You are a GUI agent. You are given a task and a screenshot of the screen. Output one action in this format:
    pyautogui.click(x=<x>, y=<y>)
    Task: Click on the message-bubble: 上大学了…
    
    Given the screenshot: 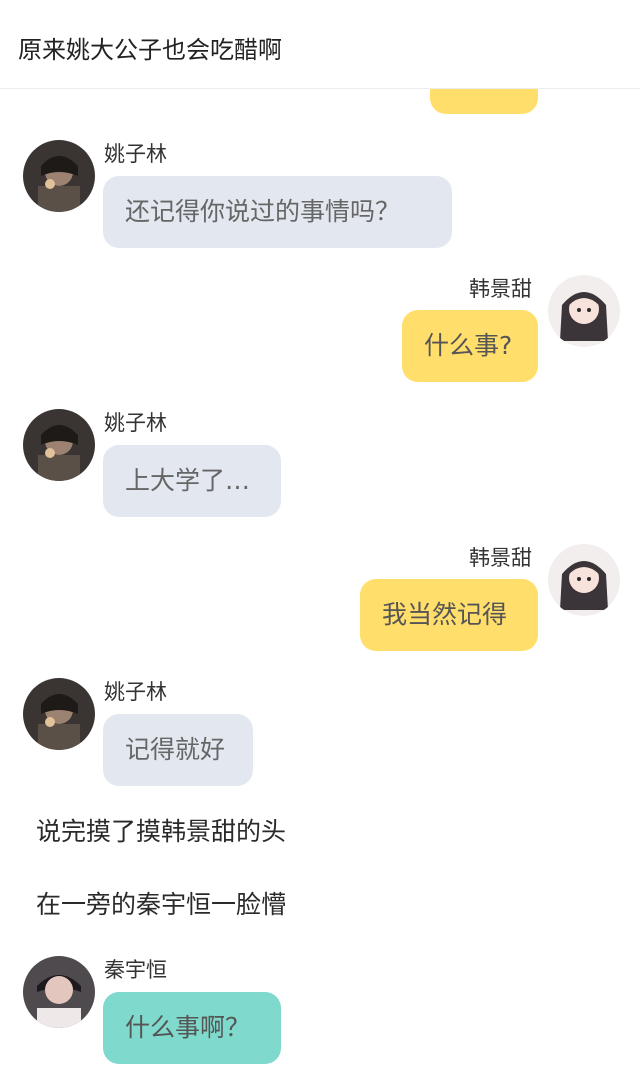 What is the action you would take?
    pyautogui.click(x=192, y=481)
    